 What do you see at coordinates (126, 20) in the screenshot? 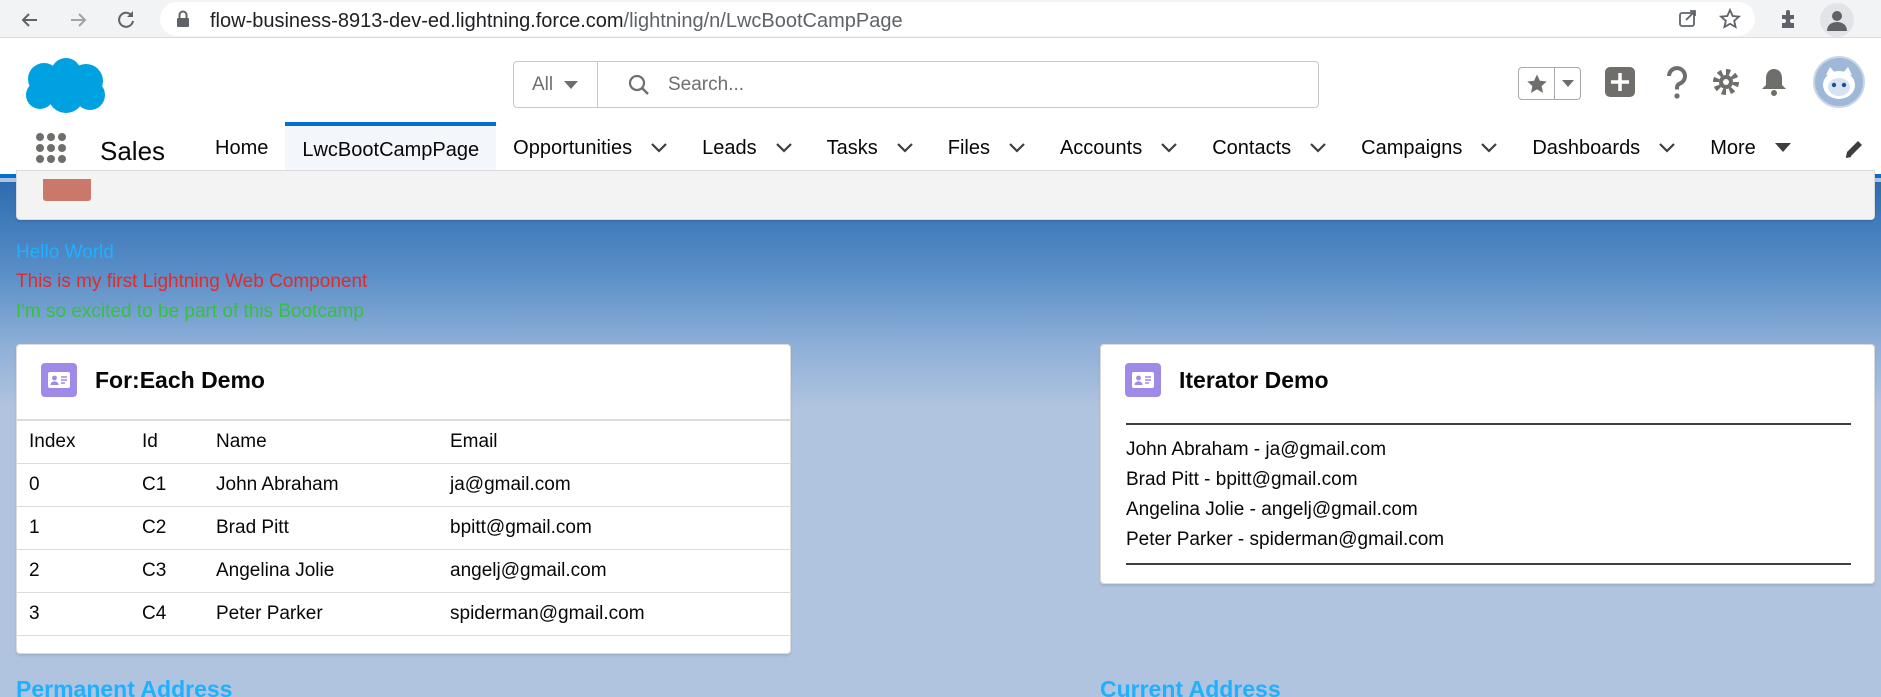
I see `reload-icon` at bounding box center [126, 20].